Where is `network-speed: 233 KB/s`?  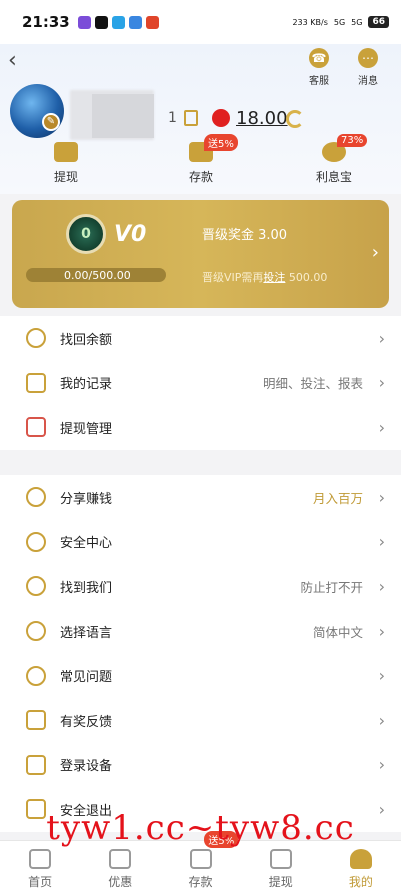
network-speed: 233 KB/s is located at coordinates (310, 22).